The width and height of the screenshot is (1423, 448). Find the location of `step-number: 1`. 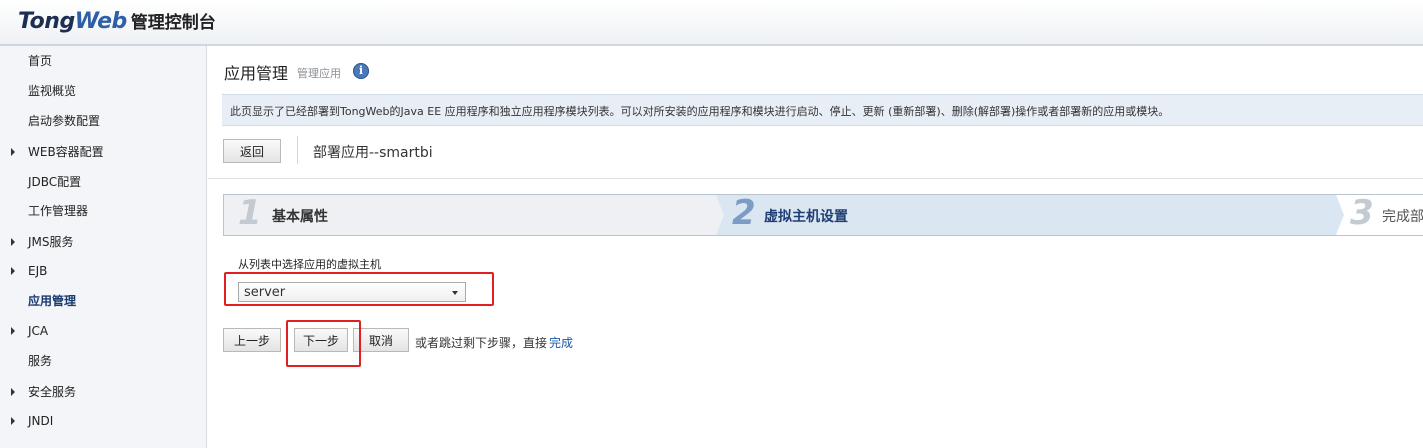

step-number: 1 is located at coordinates (250, 213).